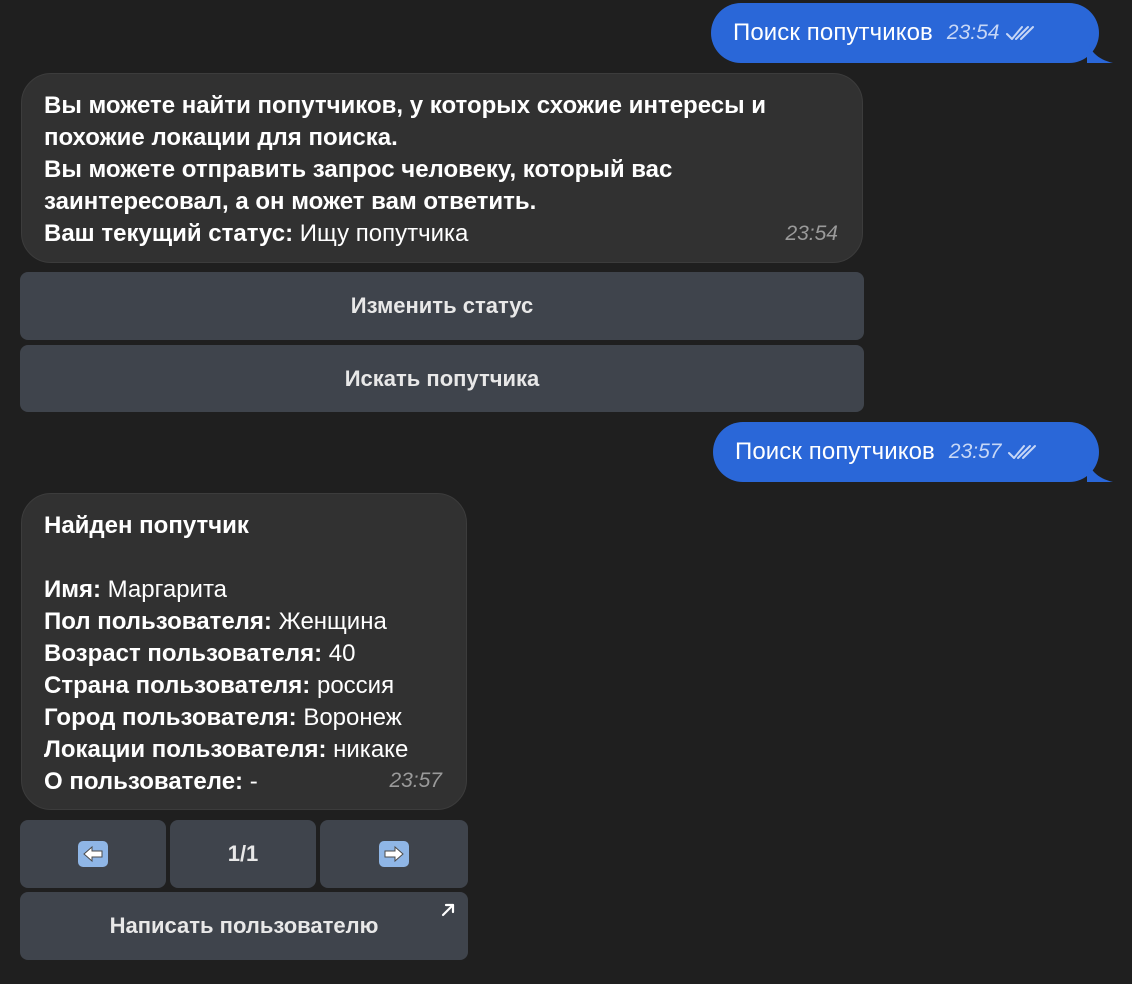 This screenshot has height=984, width=1132. Describe the element at coordinates (177, 685) in the screenshot. I see `field-label: Страна пользователя:` at that location.